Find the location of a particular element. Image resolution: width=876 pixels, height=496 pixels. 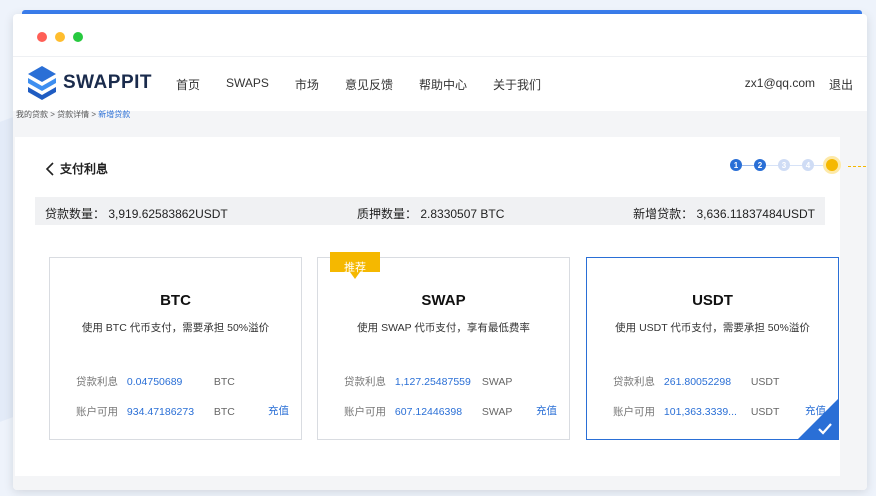

breadcrumb-my-loans: 我的贷款 is located at coordinates (32, 114).